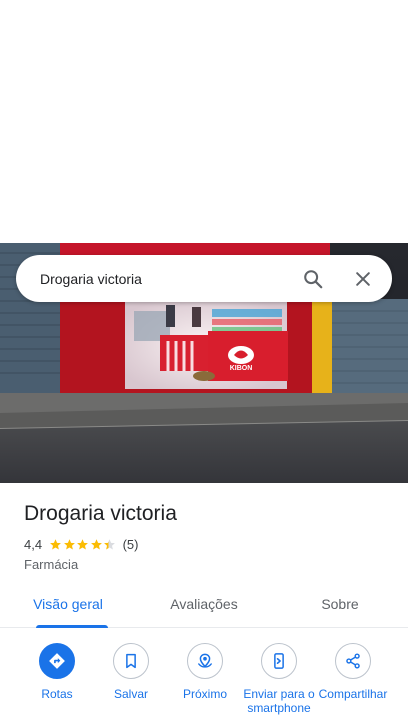 This screenshot has height=726, width=408. Describe the element at coordinates (33, 544) in the screenshot. I see `rating-value: 4,4` at that location.